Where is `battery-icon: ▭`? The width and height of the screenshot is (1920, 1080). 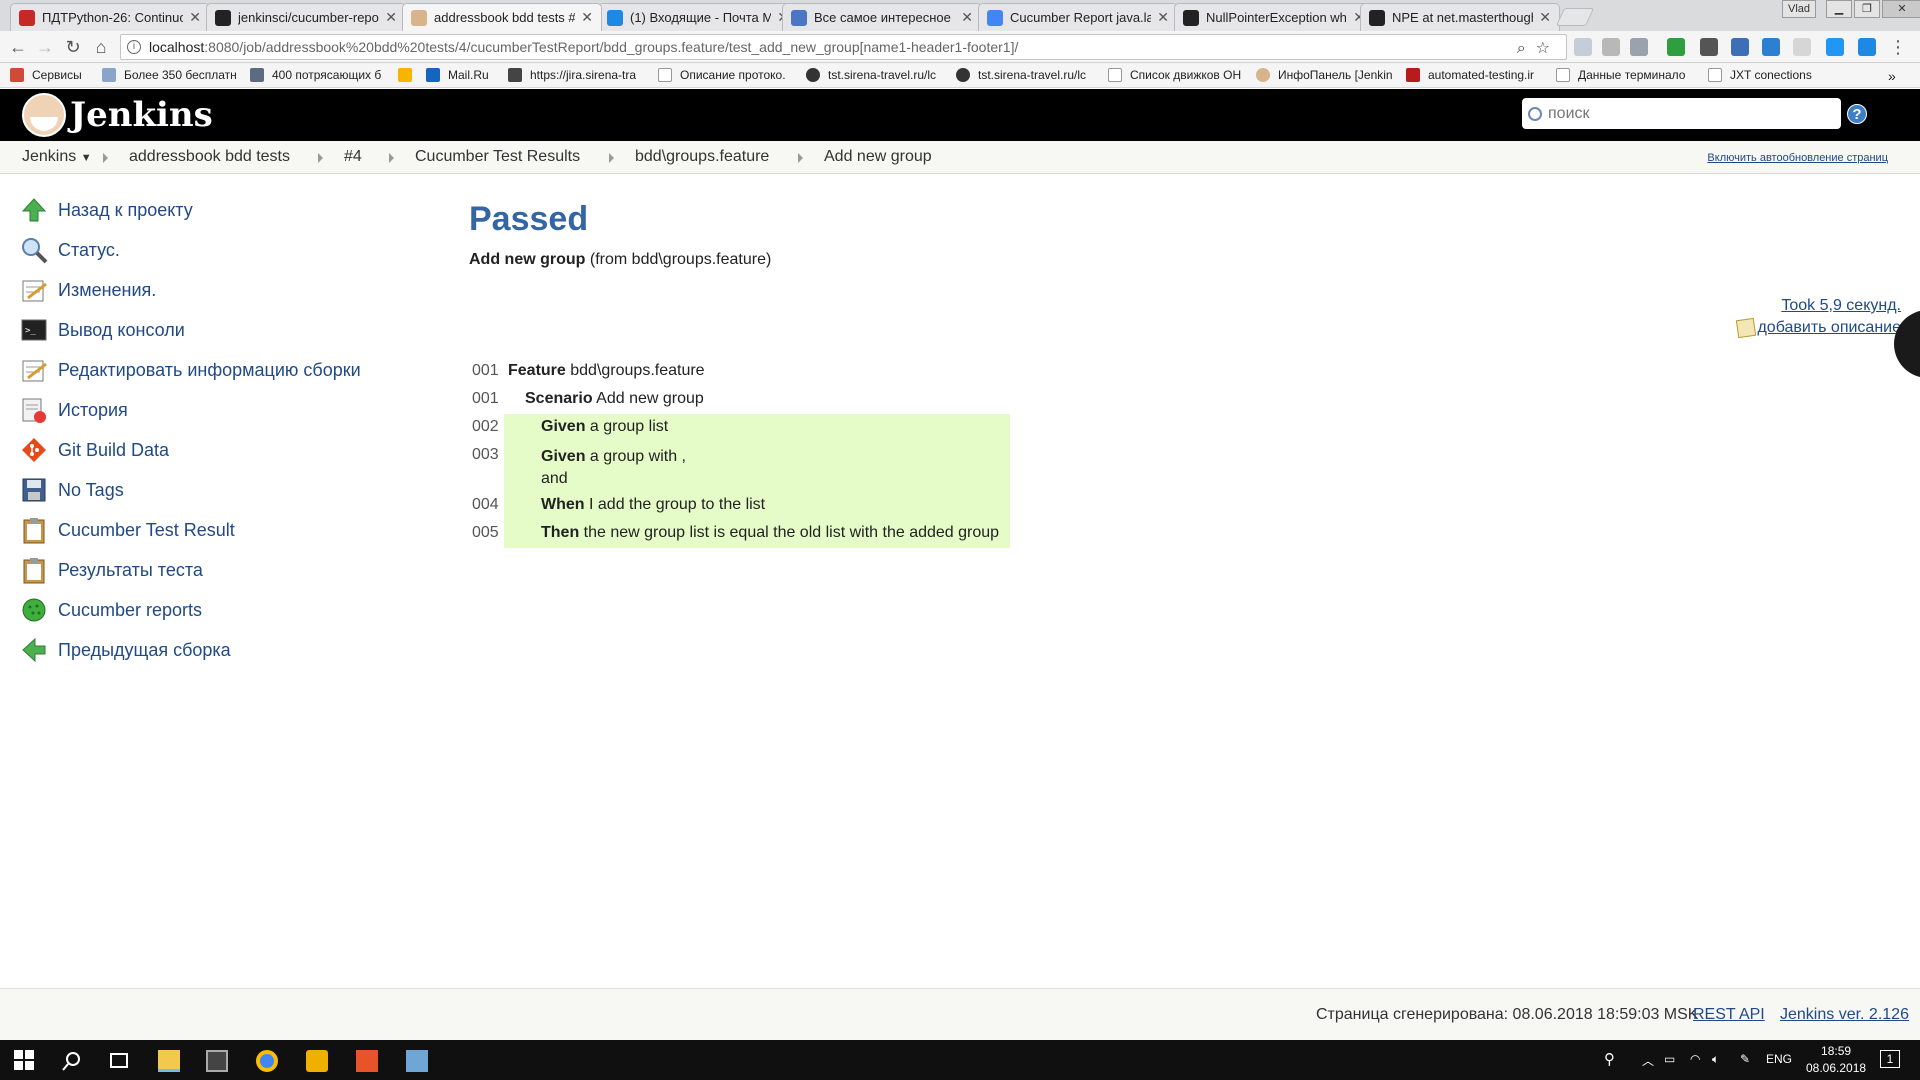
battery-icon: ▭ is located at coordinates (1669, 1059).